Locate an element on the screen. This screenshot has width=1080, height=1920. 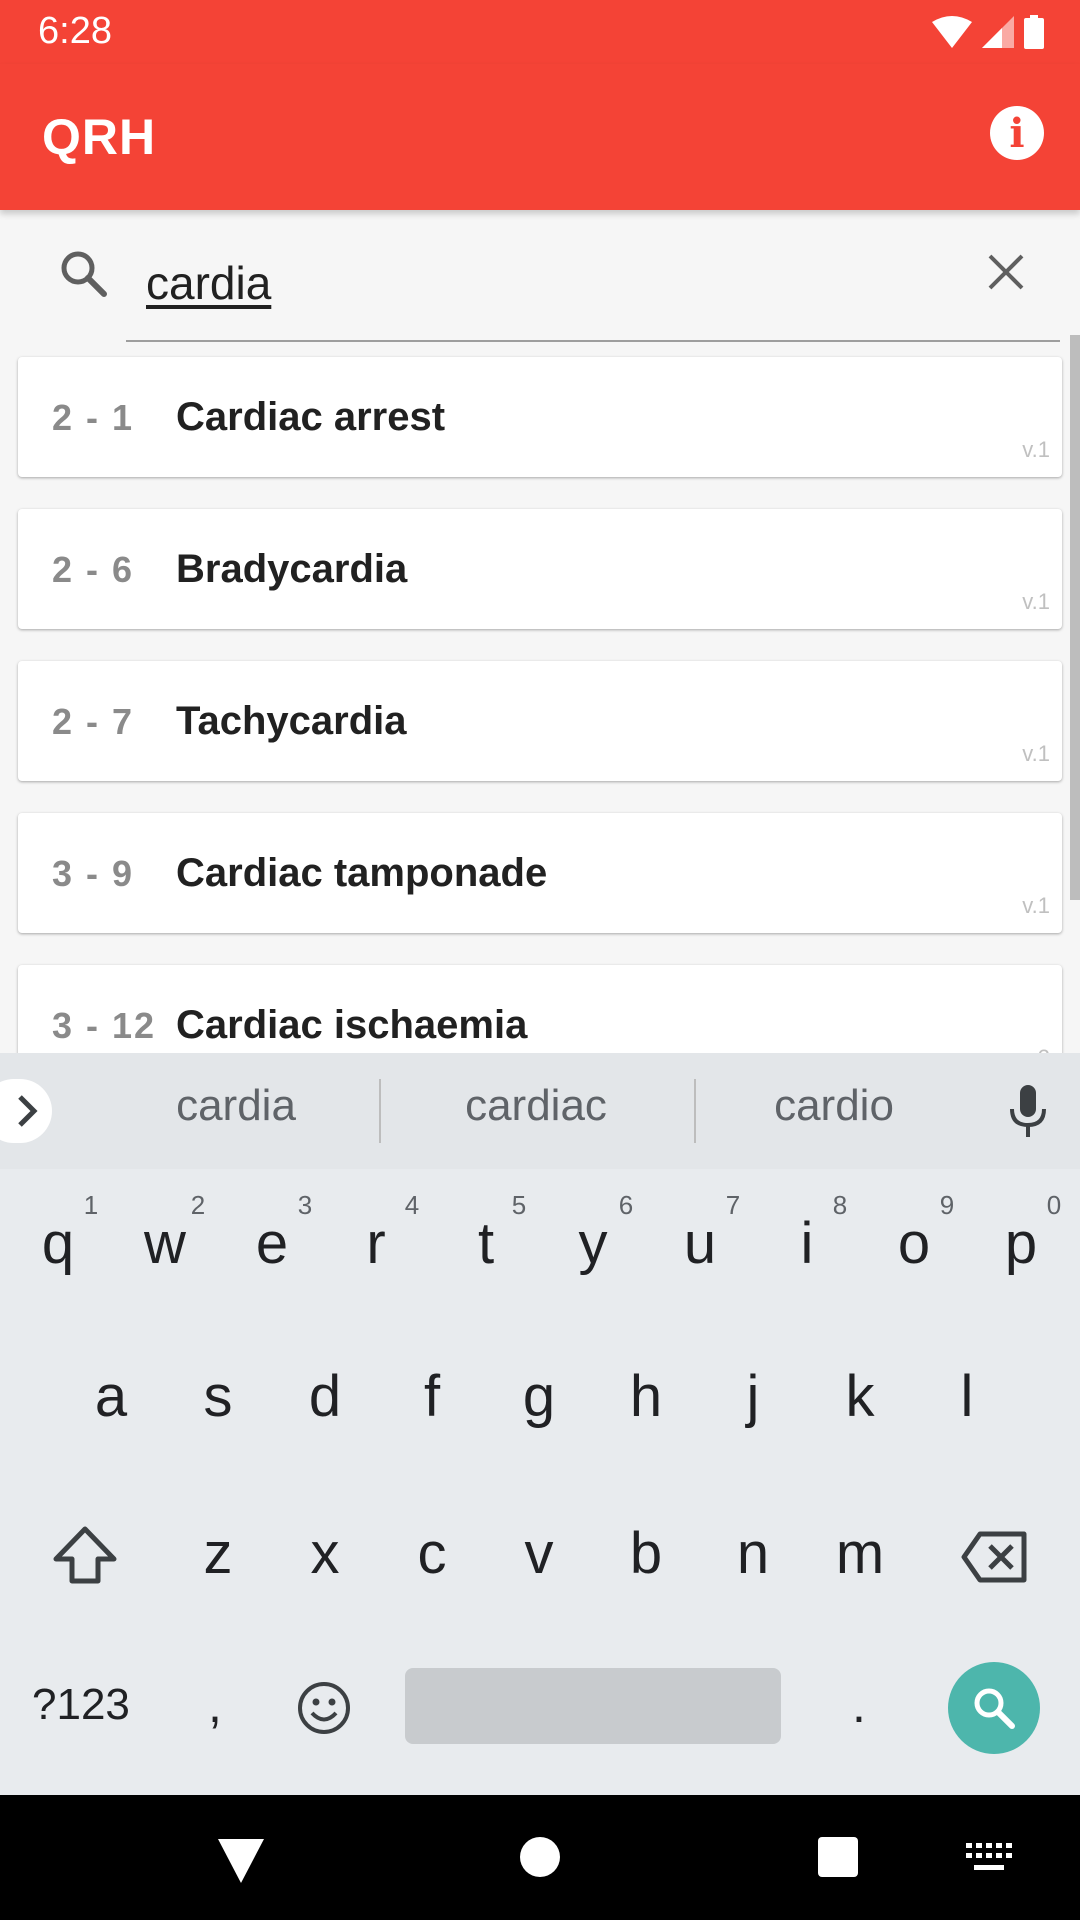
nav-home-icon is located at coordinates (540, 1857).